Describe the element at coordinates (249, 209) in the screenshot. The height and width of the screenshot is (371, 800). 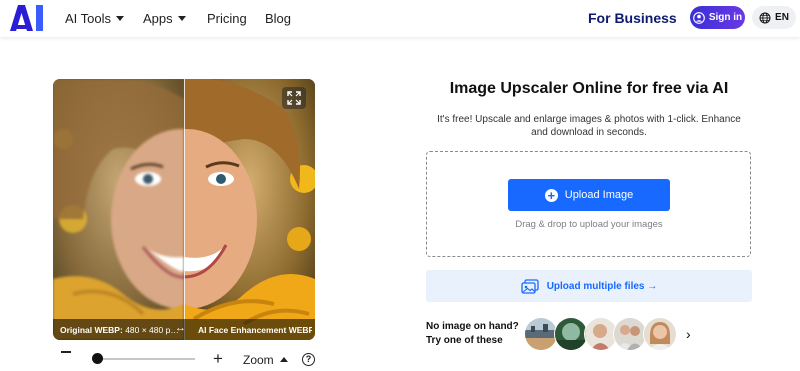
I see `enhanced-image-half` at that location.